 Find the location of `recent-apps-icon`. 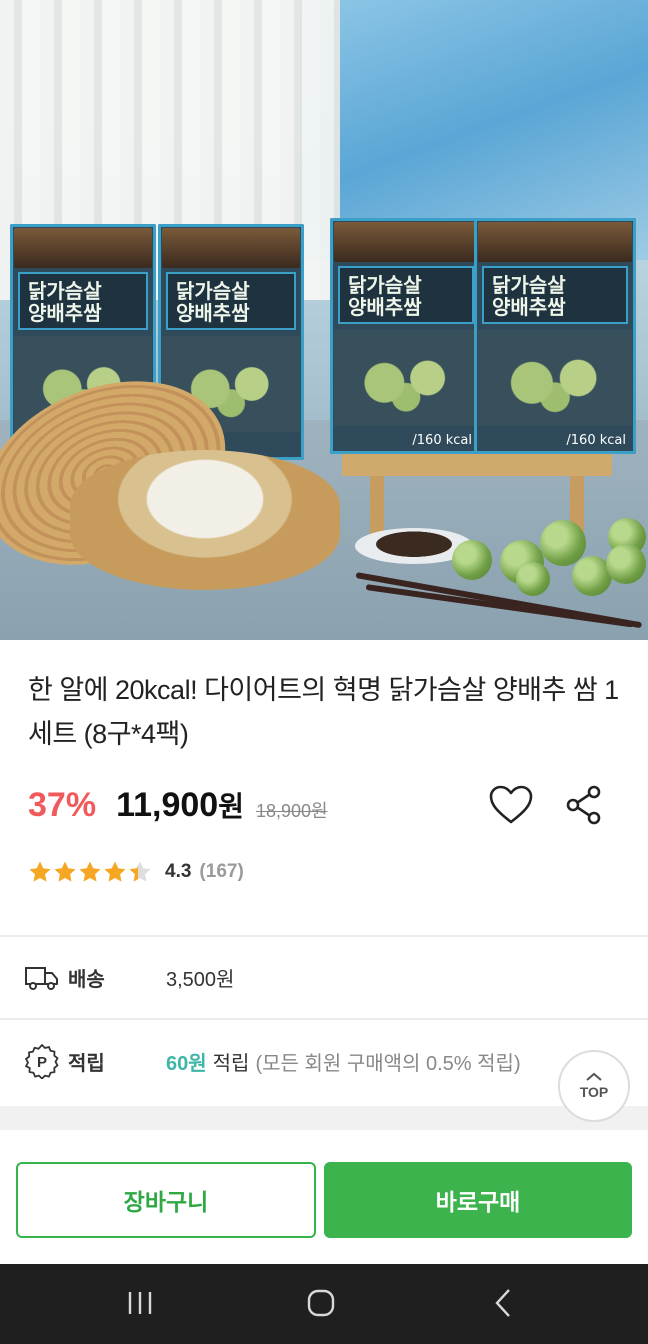

recent-apps-icon is located at coordinates (140, 1304).